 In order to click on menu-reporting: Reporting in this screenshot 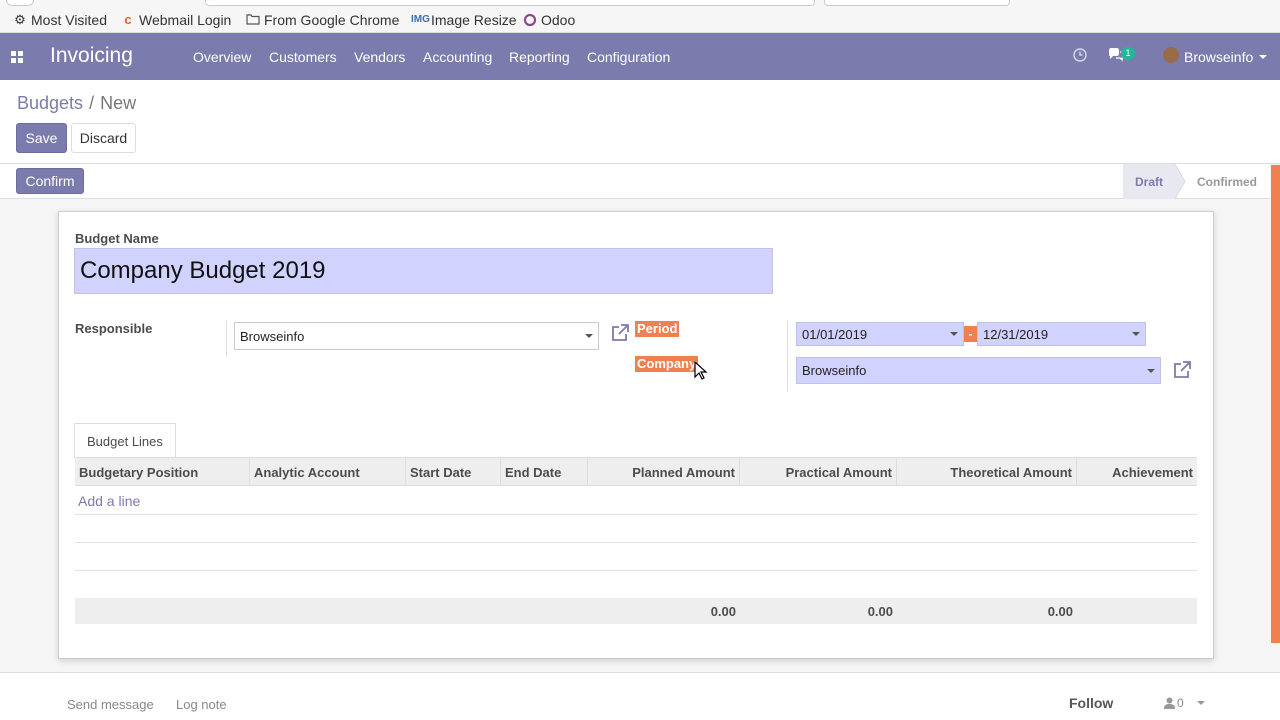, I will do `click(539, 57)`.